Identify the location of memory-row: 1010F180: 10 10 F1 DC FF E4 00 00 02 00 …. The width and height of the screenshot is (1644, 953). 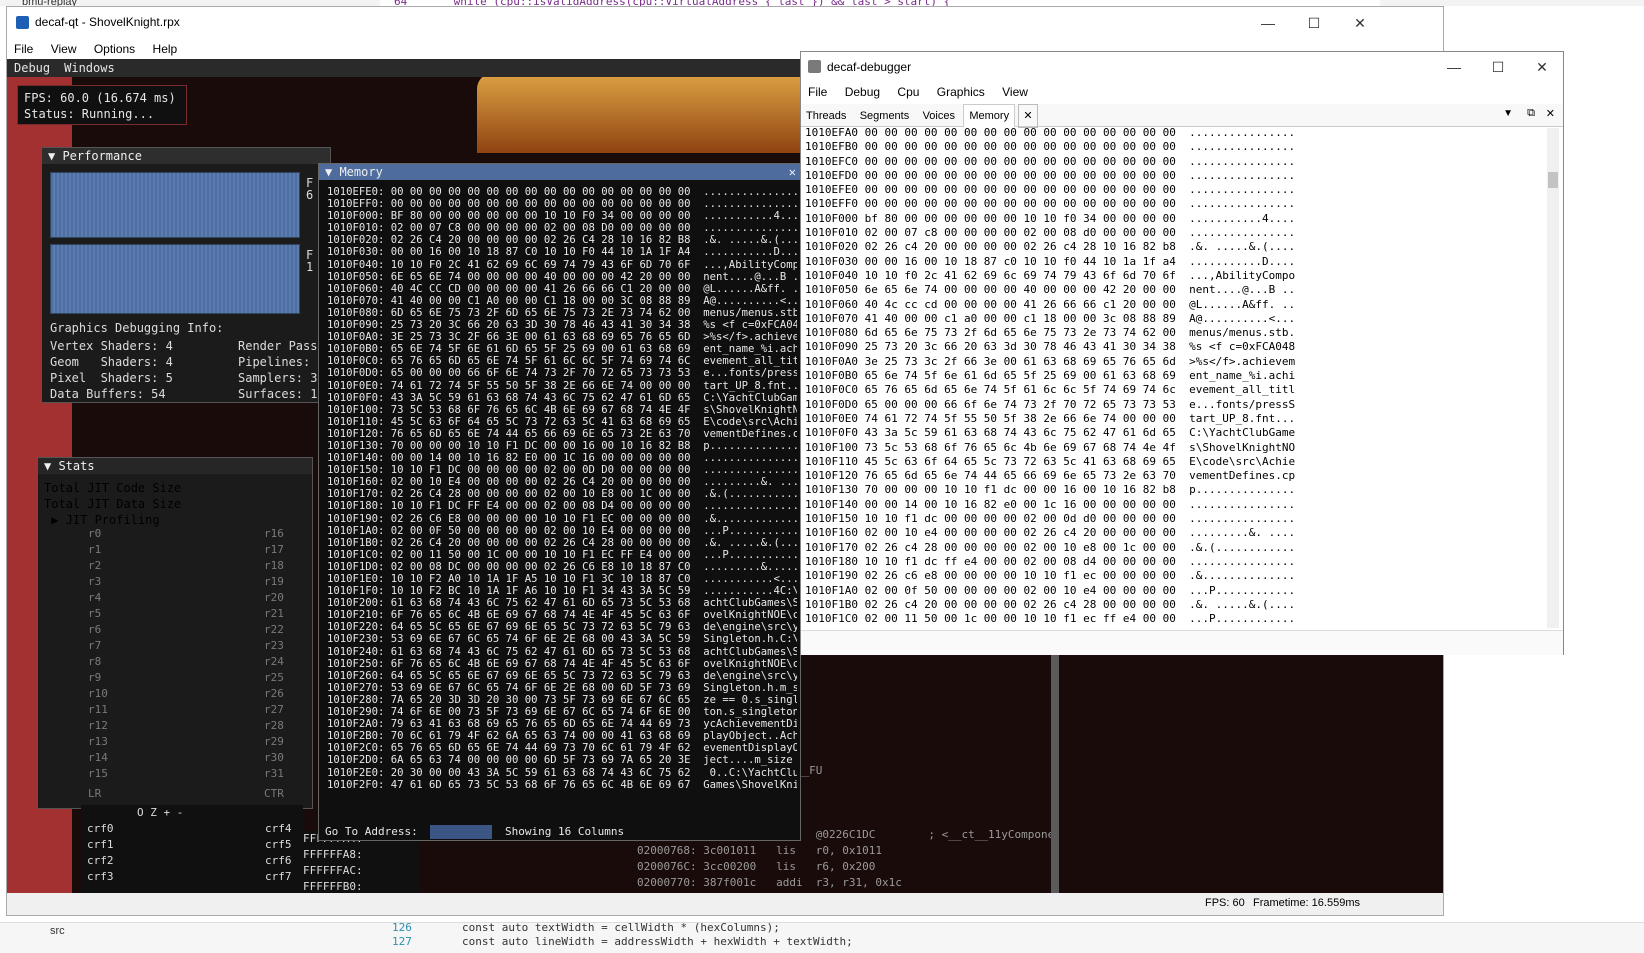
(562, 506).